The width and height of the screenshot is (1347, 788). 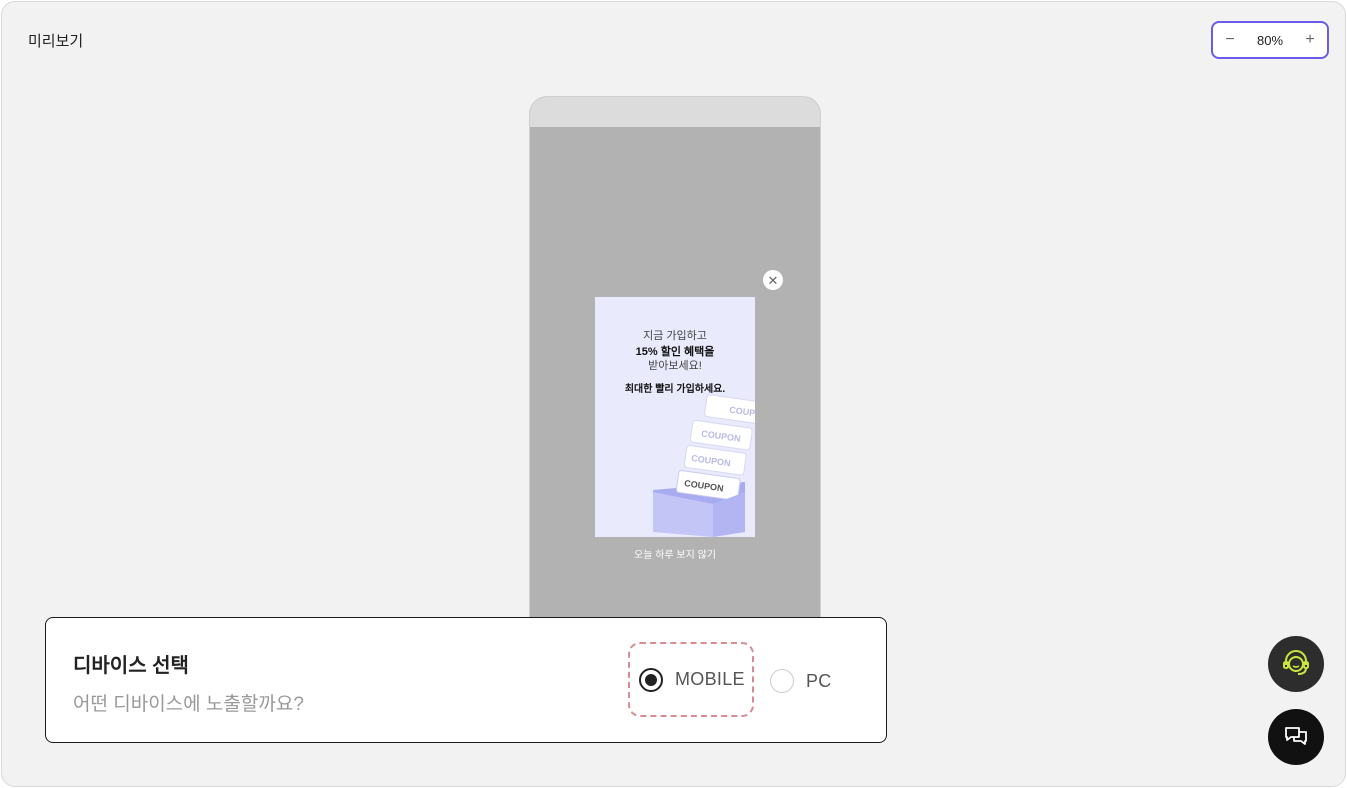 I want to click on device-option-label: PC, so click(x=819, y=680).